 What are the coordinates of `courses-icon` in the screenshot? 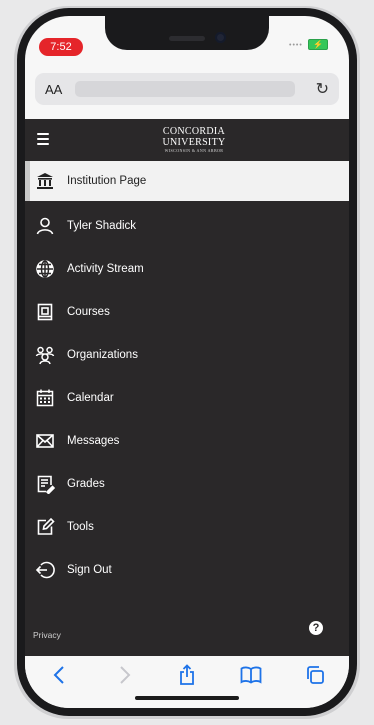 It's located at (45, 312).